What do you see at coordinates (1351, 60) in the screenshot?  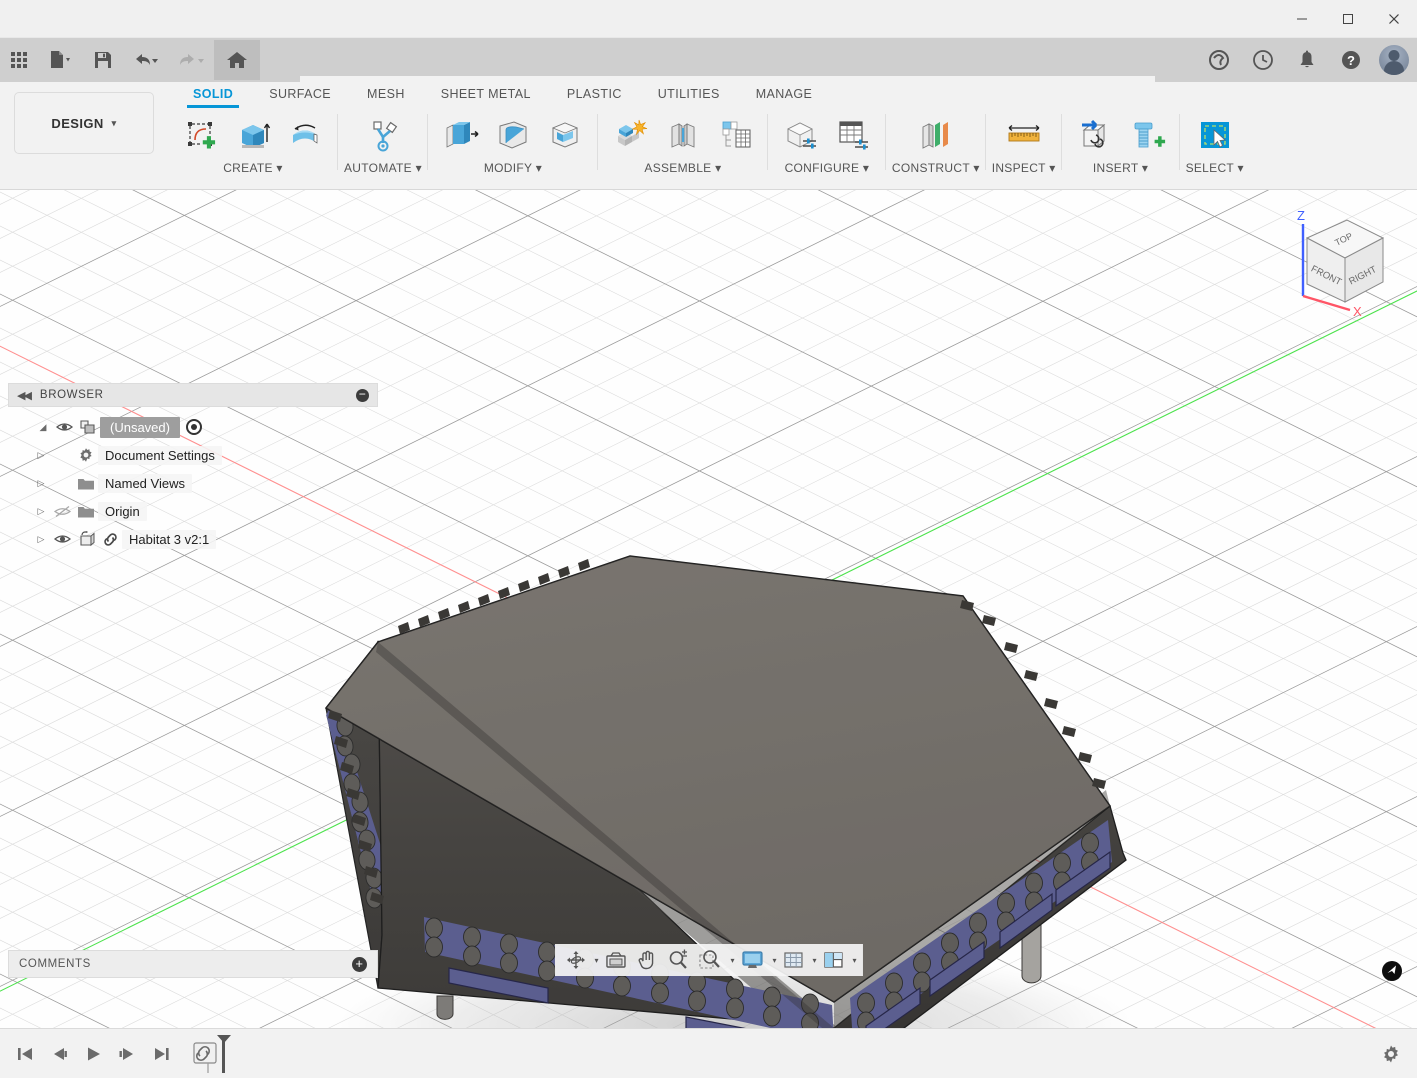 I see `help-icon: ?` at bounding box center [1351, 60].